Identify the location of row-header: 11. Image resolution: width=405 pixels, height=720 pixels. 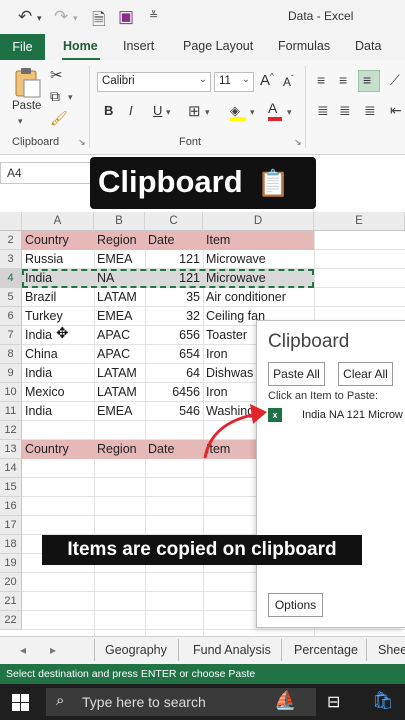
(11, 411).